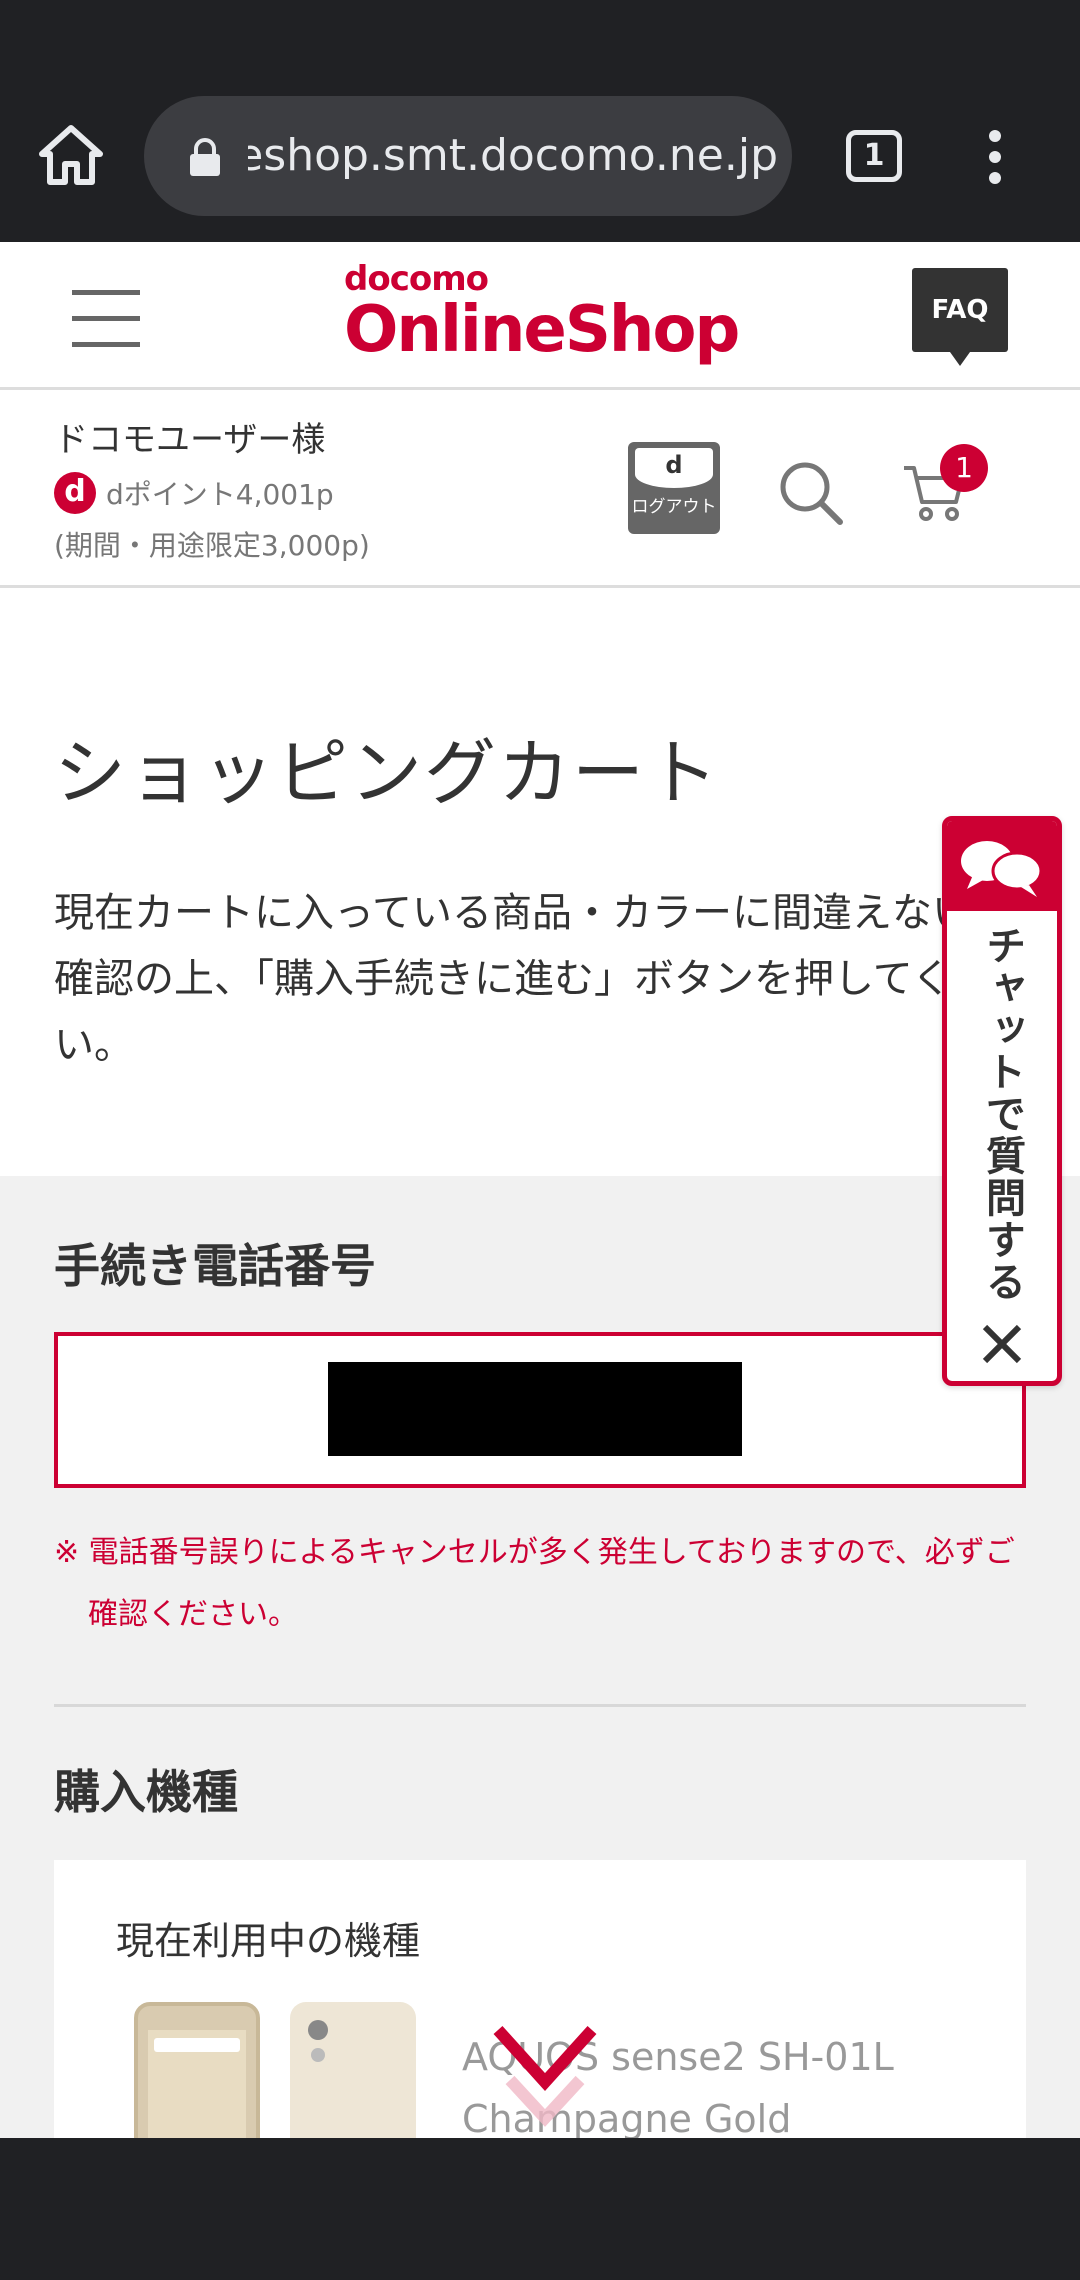 The width and height of the screenshot is (1080, 2280). I want to click on hamburger-icon, so click(106, 318).